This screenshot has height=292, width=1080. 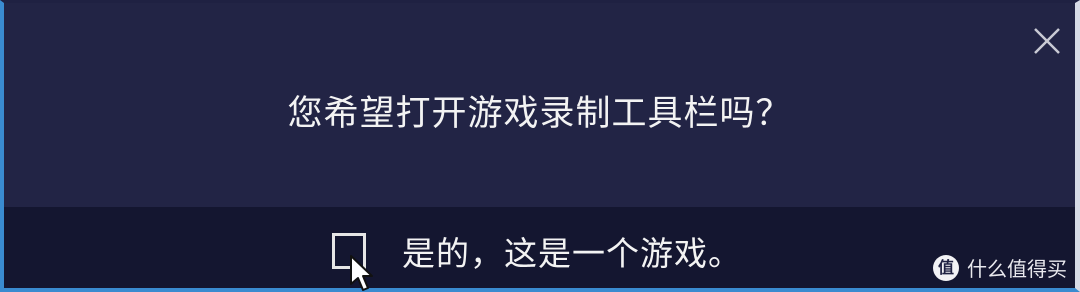 What do you see at coordinates (572, 253) in the screenshot?
I see `game-confirm-label: 是的，这是一个游戏。` at bounding box center [572, 253].